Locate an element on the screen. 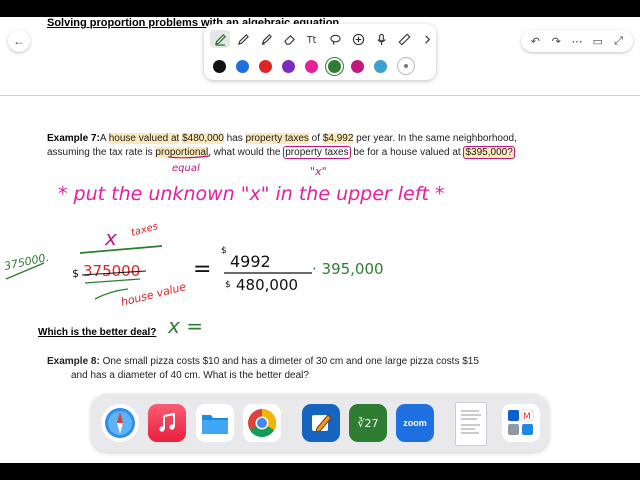 The height and width of the screenshot is (480, 640). multiplier: · 395,000 is located at coordinates (348, 269).